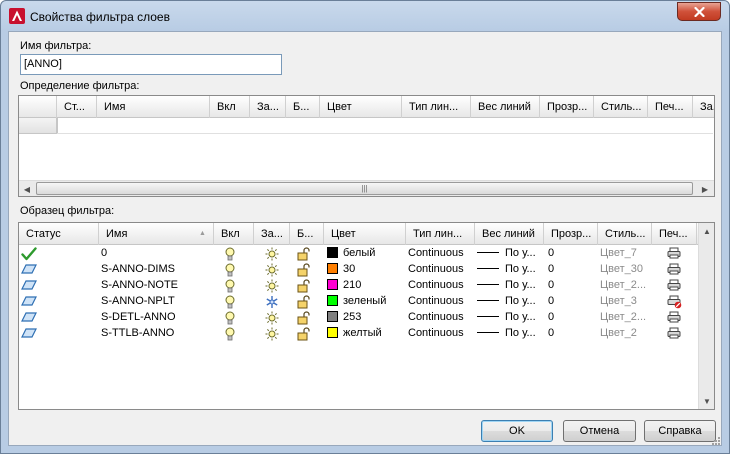 The width and height of the screenshot is (730, 454). I want to click on prev-col-0: Статус, so click(59, 234).